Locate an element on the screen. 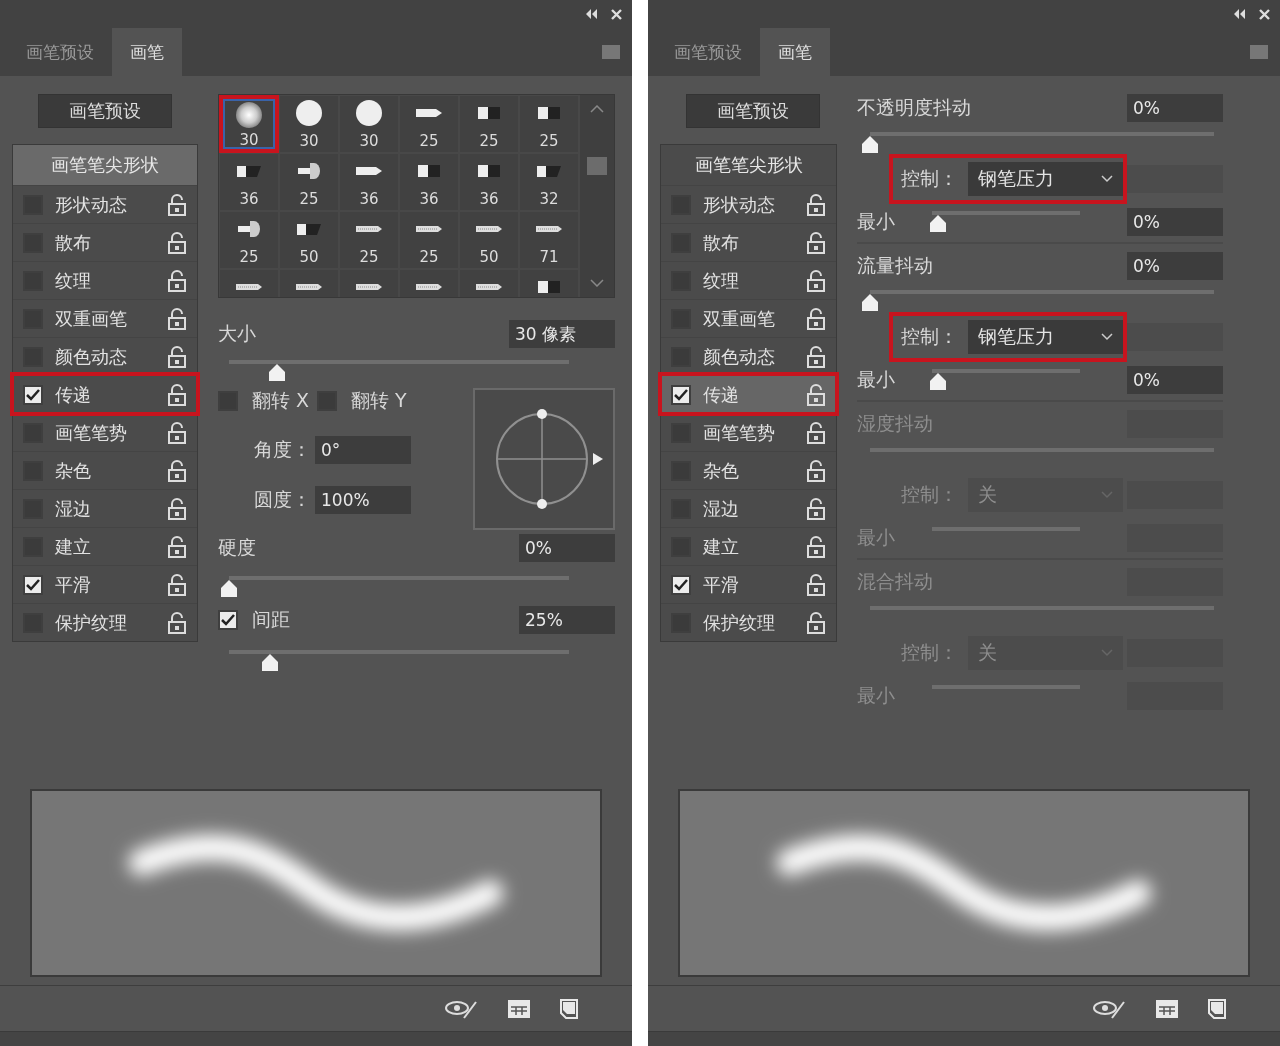 The height and width of the screenshot is (1046, 1280). scrollbar-thumb is located at coordinates (597, 166).